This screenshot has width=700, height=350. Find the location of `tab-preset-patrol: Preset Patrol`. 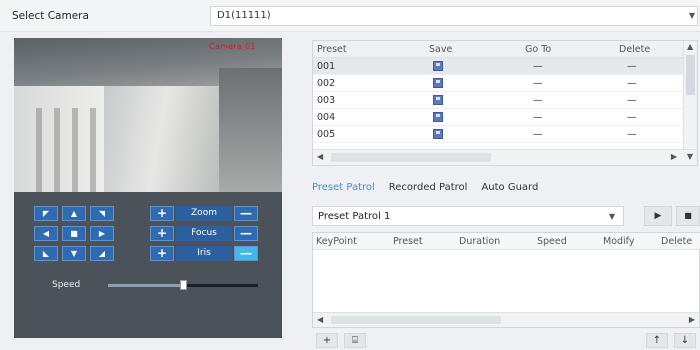

tab-preset-patrol: Preset Patrol is located at coordinates (343, 189).